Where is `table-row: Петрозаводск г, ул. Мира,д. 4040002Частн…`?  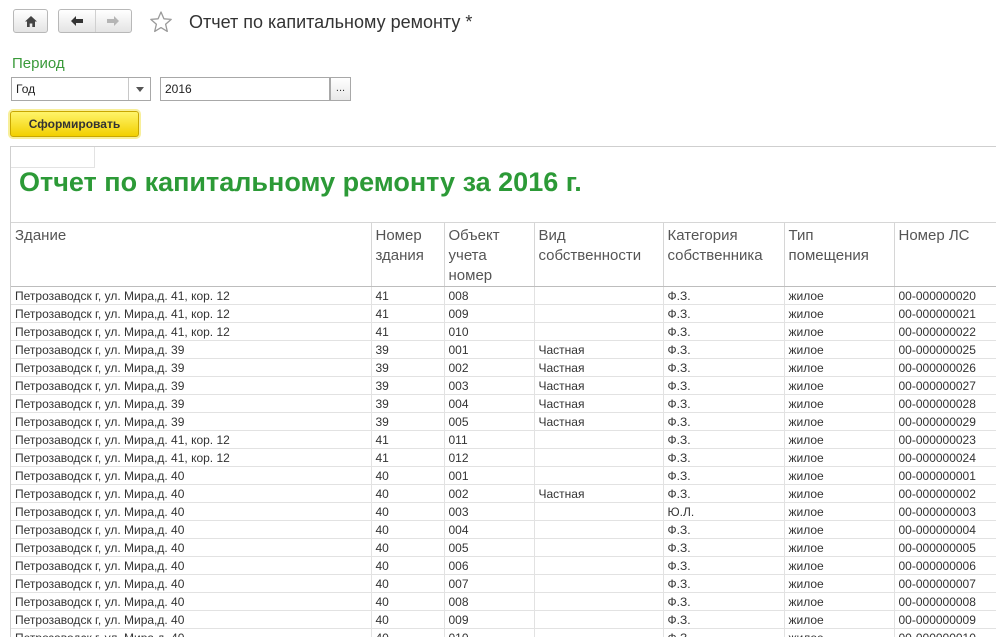
table-row: Петрозаводск г, ул. Мира,д. 4040002Частн… is located at coordinates (503, 494).